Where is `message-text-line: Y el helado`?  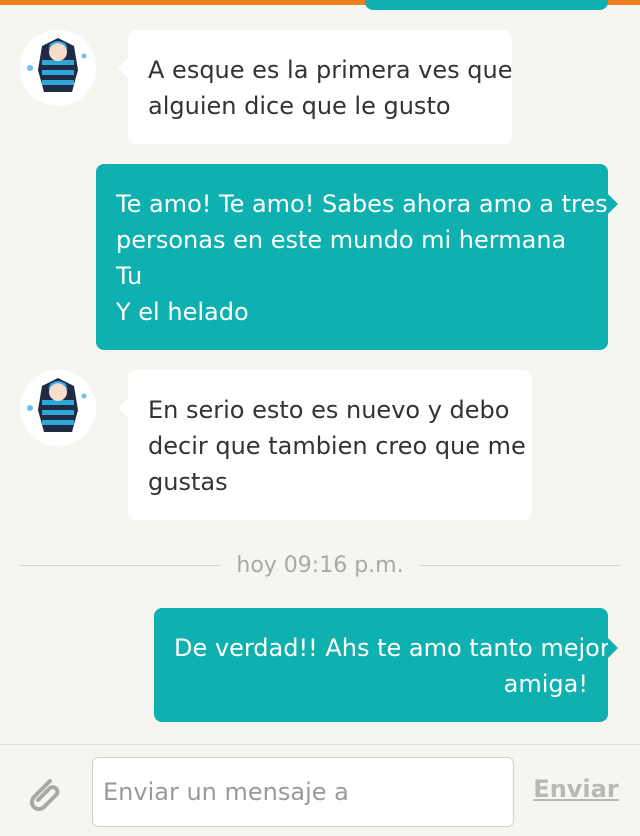
message-text-line: Y el helado is located at coordinates (182, 312).